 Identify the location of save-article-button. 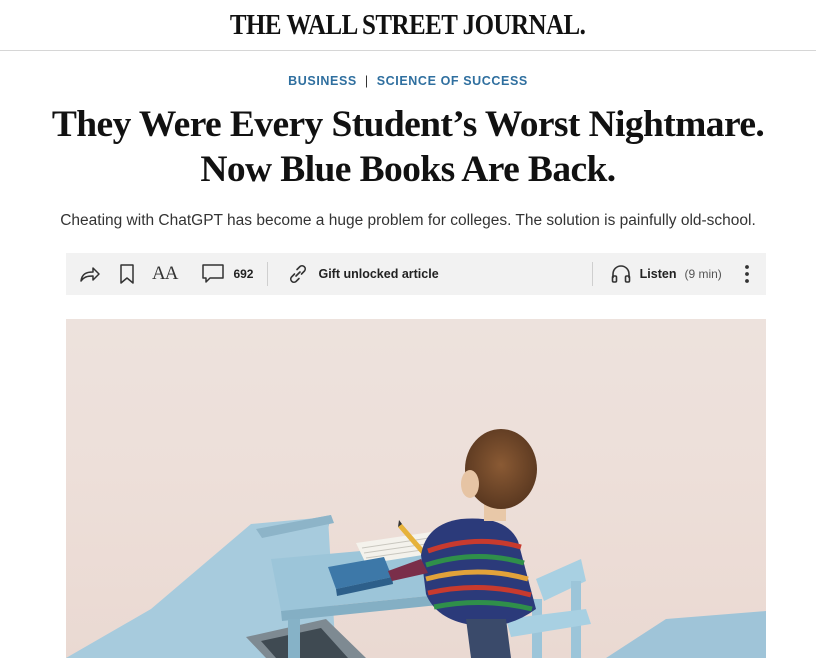
(127, 274).